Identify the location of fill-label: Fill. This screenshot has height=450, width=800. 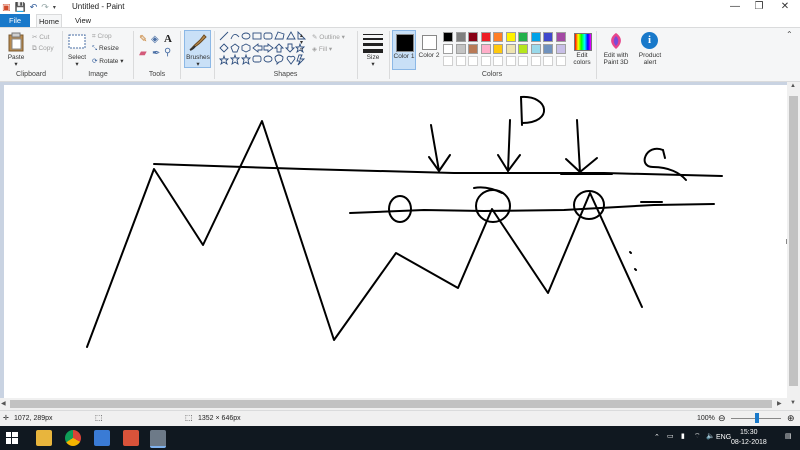
(323, 49).